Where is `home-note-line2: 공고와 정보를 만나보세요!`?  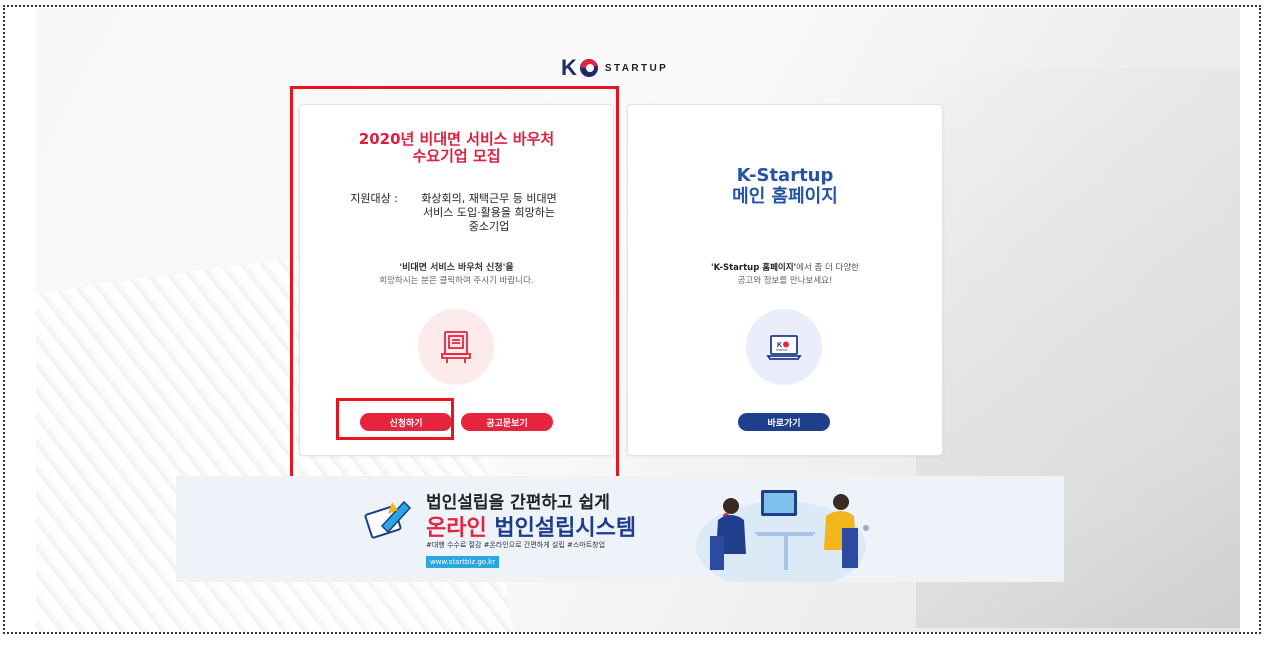
home-note-line2: 공고와 정보를 만나보세요! is located at coordinates (785, 281).